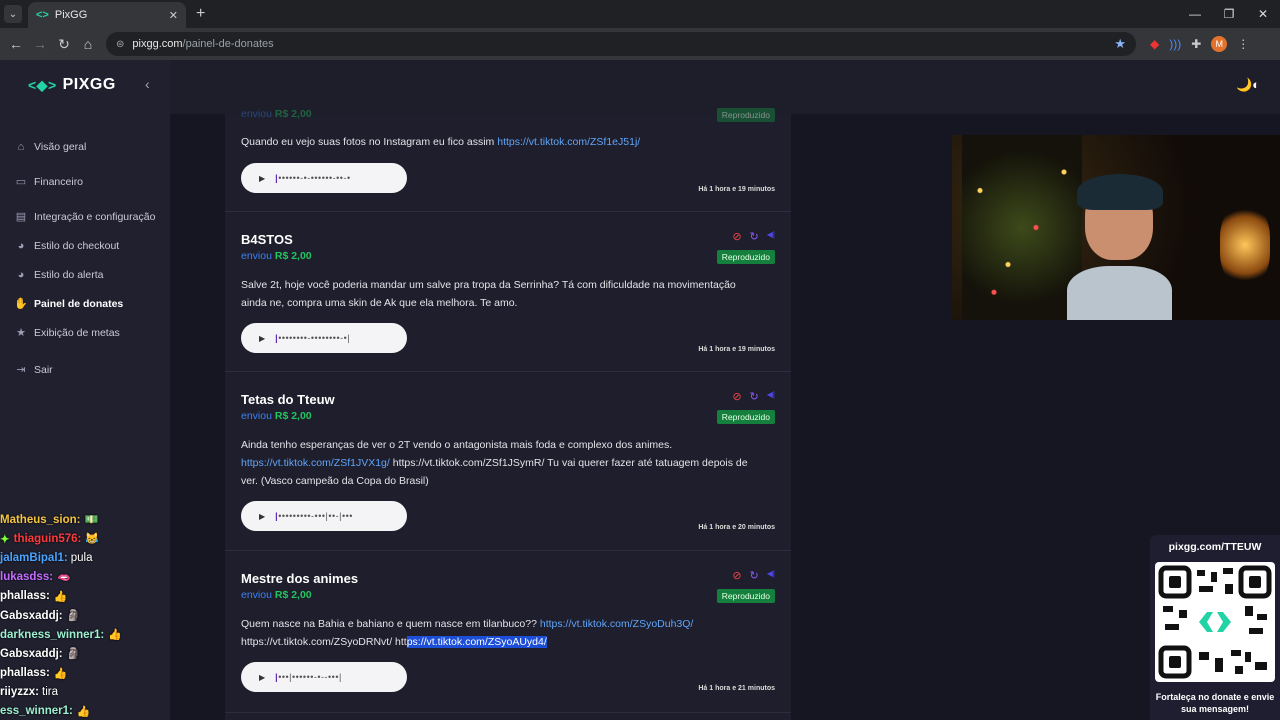 The image size is (1280, 720). I want to click on timestamp: Há 1 hora e 21 minutos, so click(736, 688).